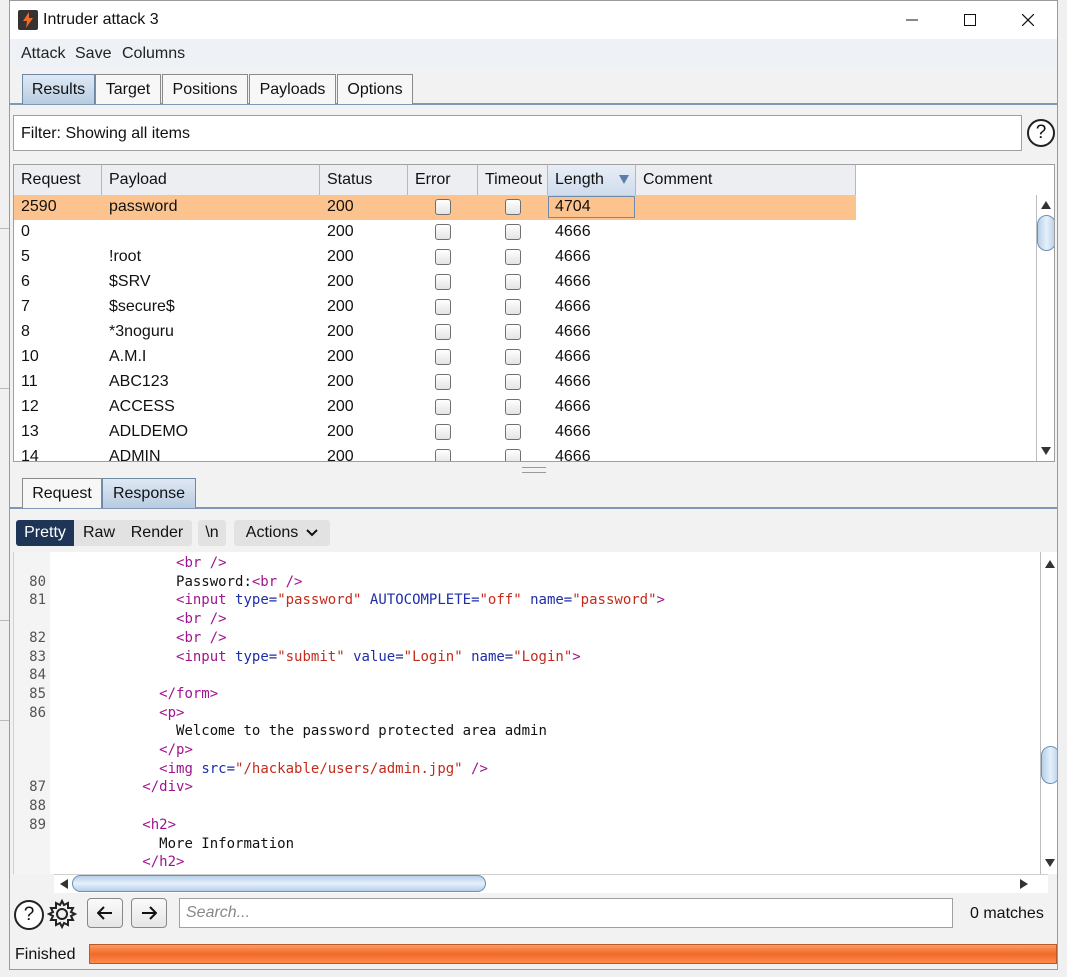 This screenshot has width=1067, height=977. Describe the element at coordinates (58, 180) in the screenshot. I see `column-request: Request` at that location.